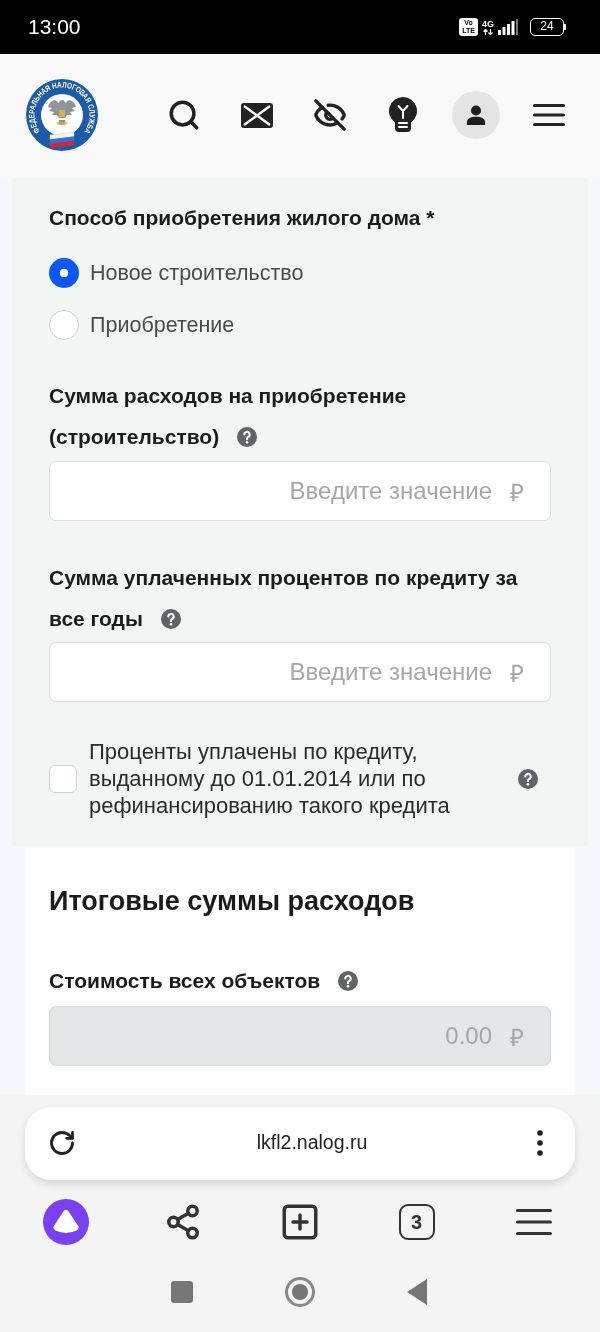  I want to click on field-label: Стоимость всех объектов, so click(185, 980).